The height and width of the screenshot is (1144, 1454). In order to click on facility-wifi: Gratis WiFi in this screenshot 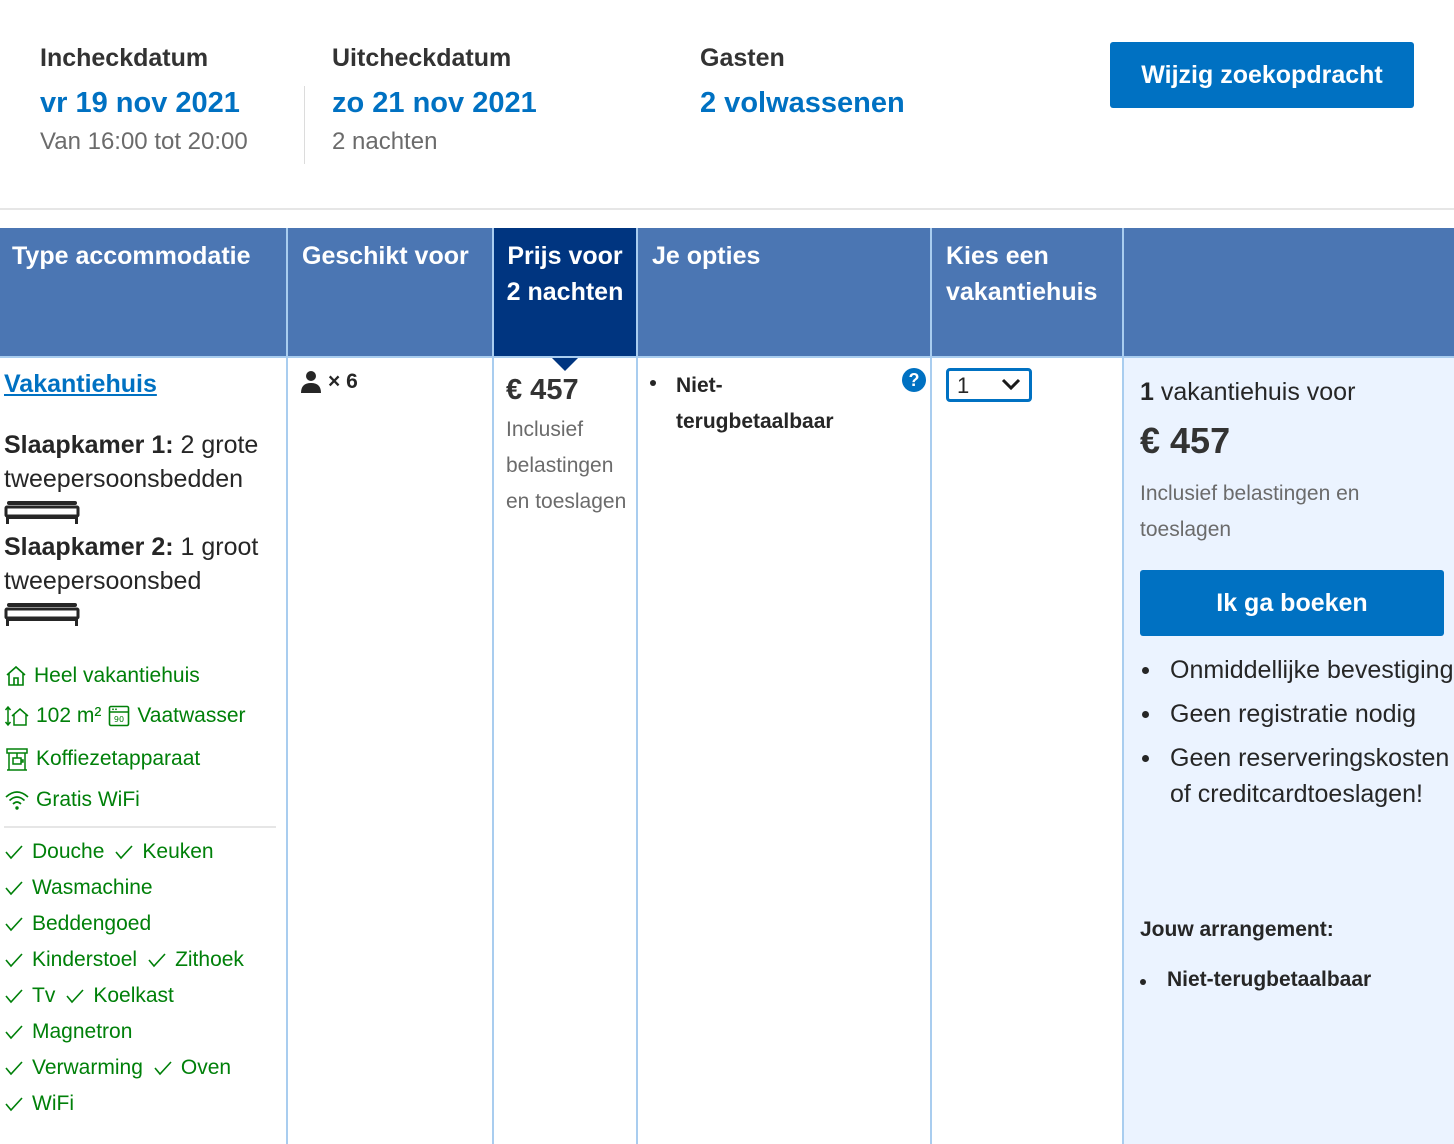, I will do `click(72, 800)`.